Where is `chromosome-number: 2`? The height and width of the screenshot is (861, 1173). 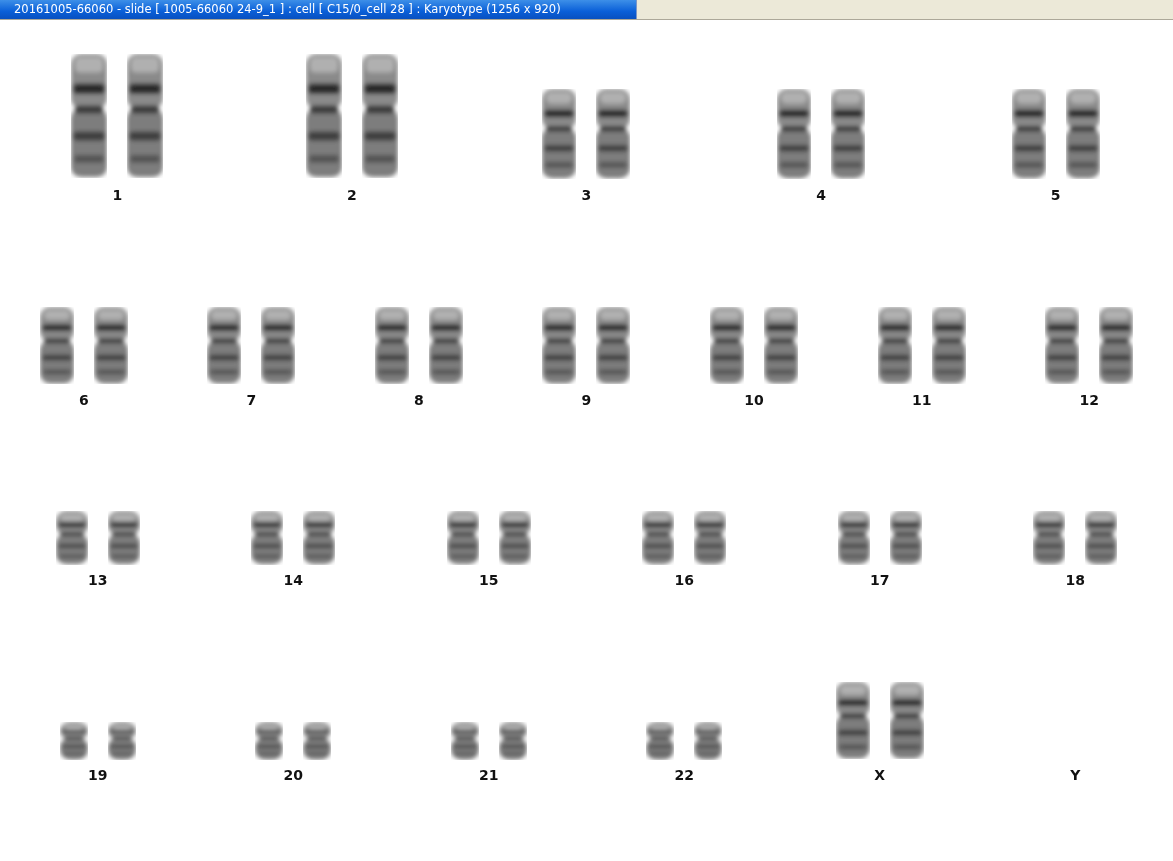 chromosome-number: 2 is located at coordinates (352, 195).